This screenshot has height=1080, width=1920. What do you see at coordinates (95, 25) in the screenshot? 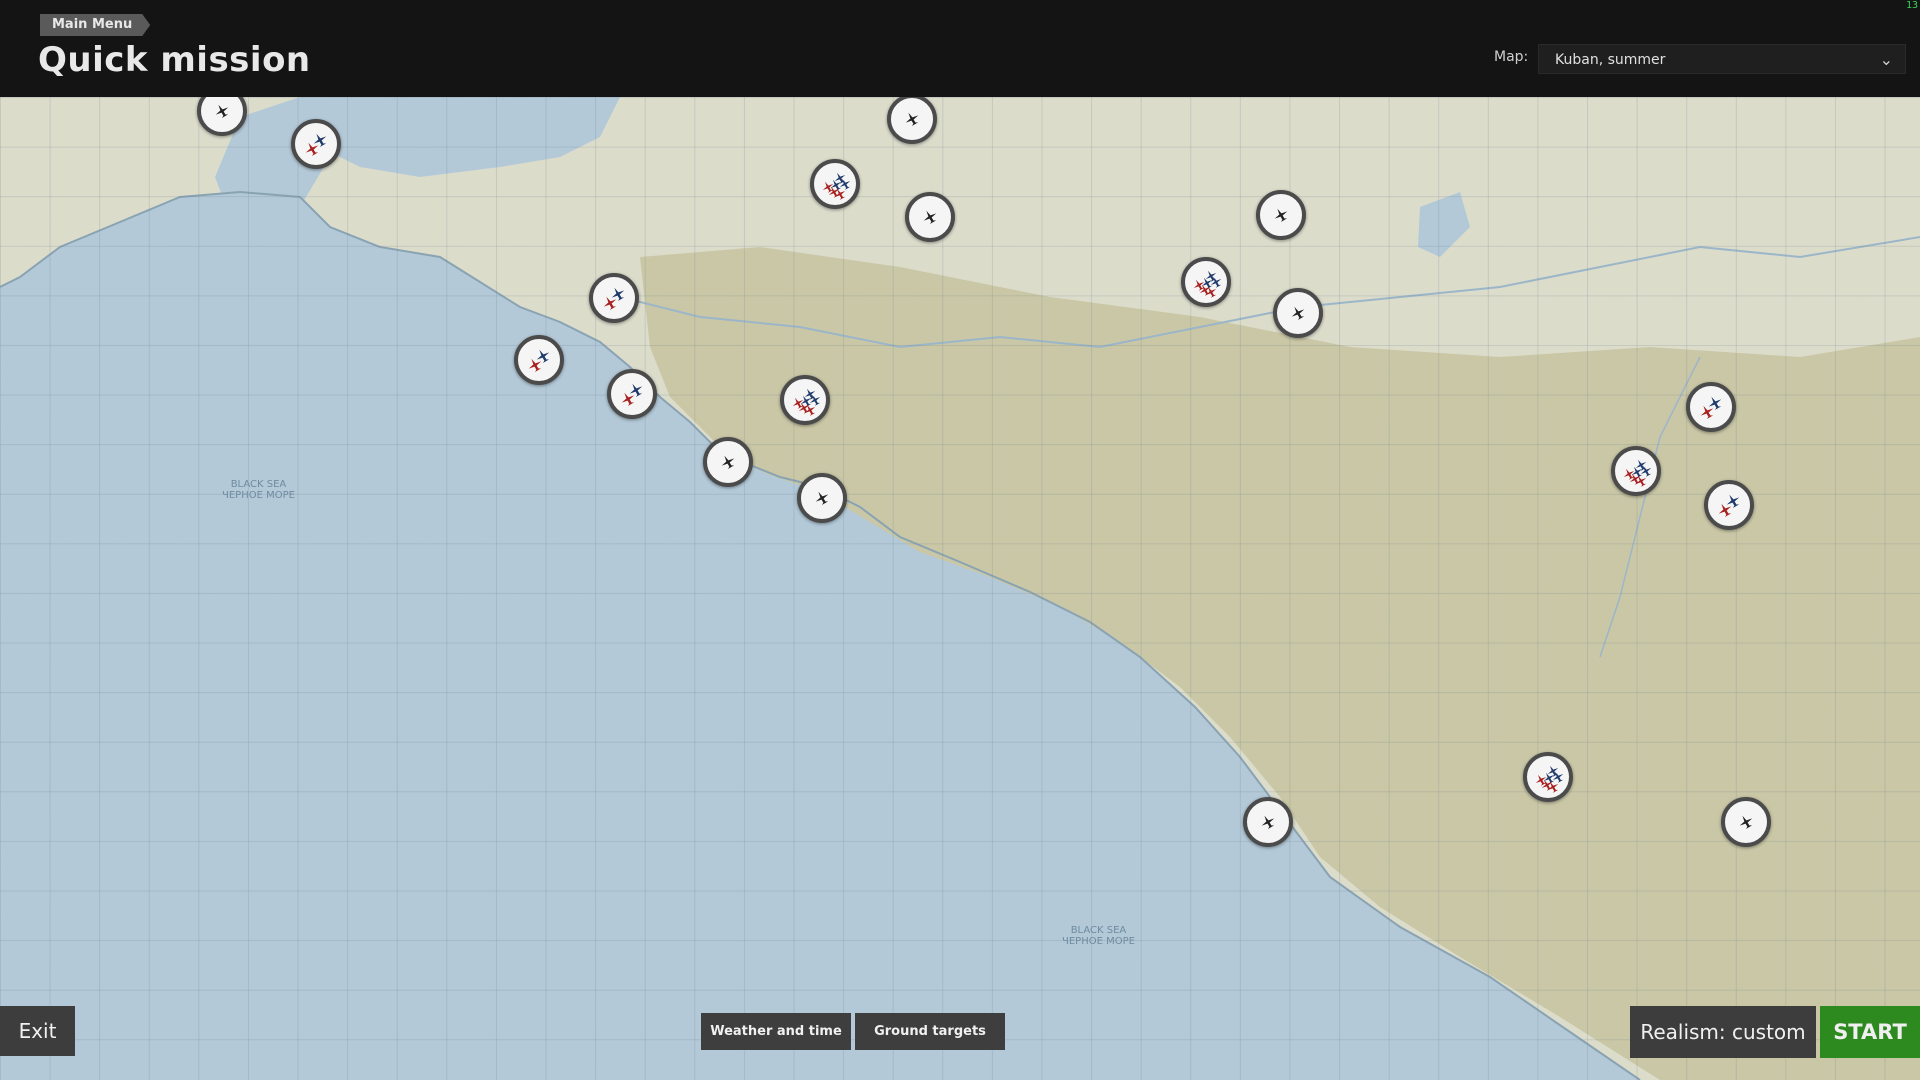
I see `breadcrumb-main-menu: Main Menu` at bounding box center [95, 25].